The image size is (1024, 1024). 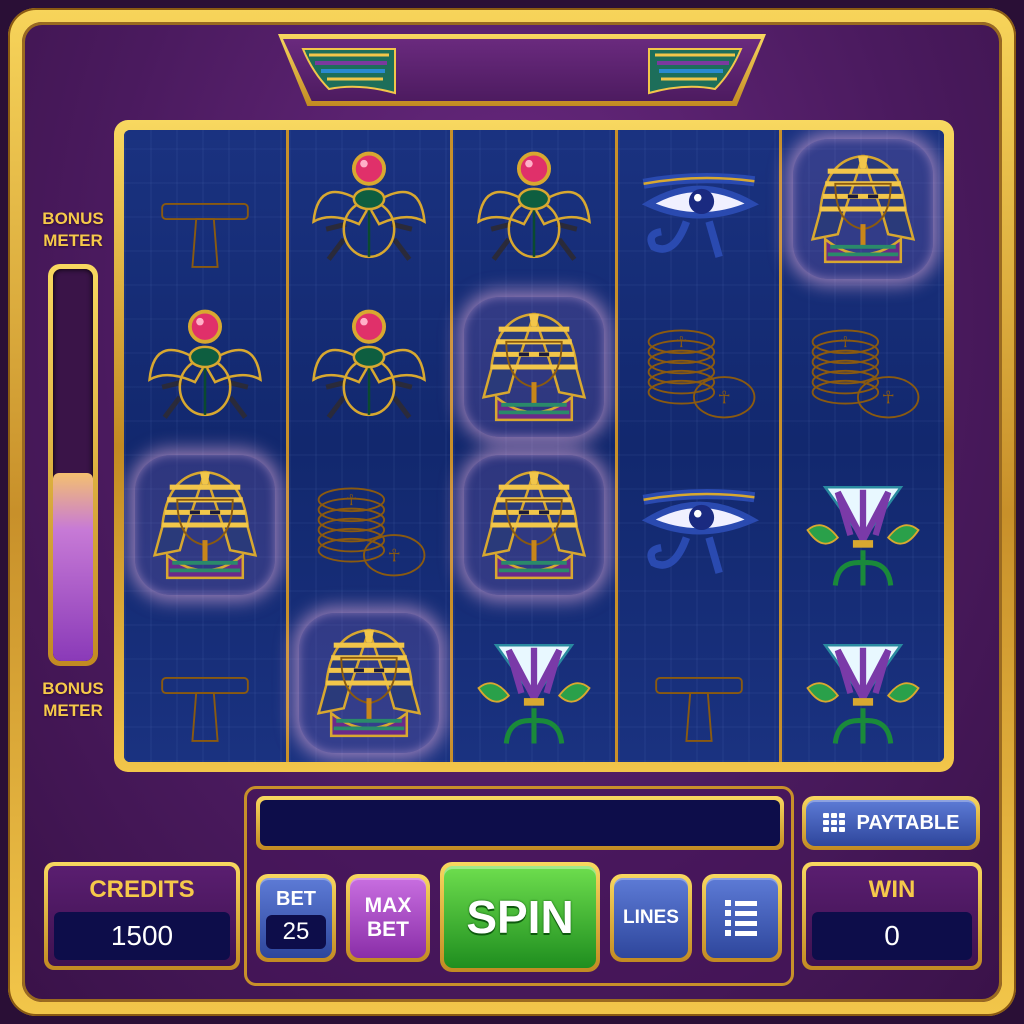 I want to click on title-plaque, so click(x=522, y=70).